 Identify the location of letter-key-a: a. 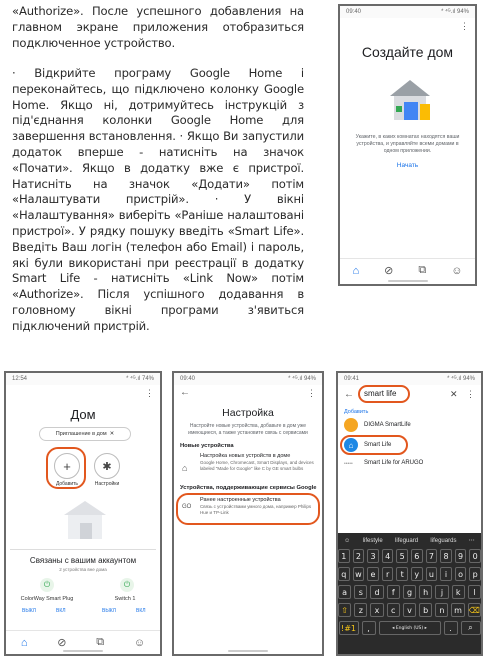
(345, 592).